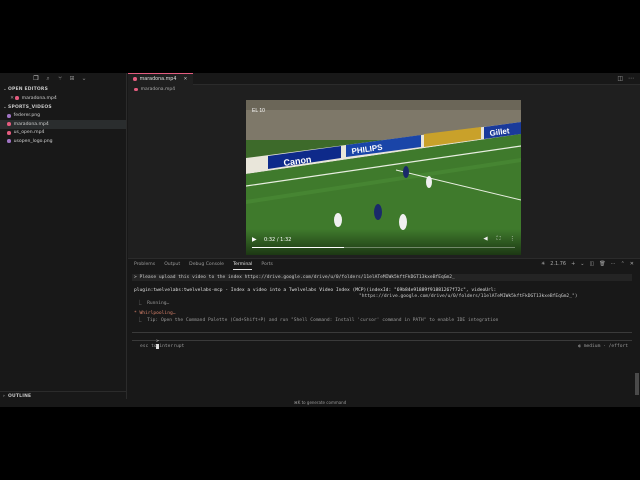  Describe the element at coordinates (63, 98) in the screenshot. I see `open-editor-item: ✕ maradona.mp4` at that location.